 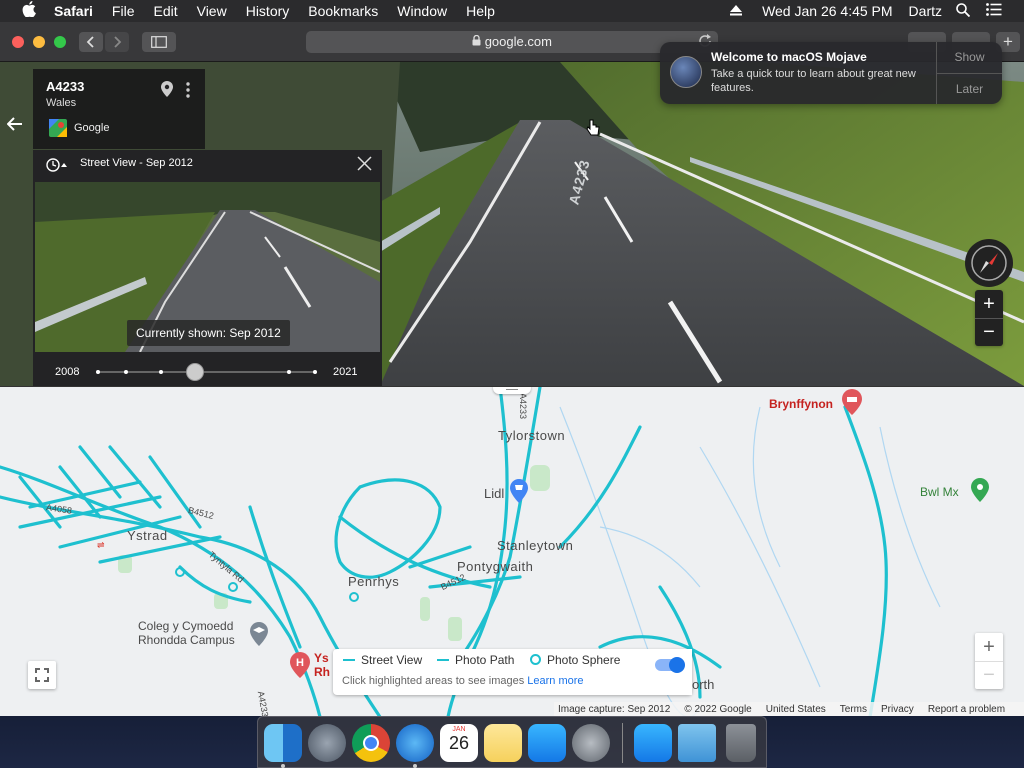 What do you see at coordinates (188, 92) in the screenshot?
I see `more-options-icon` at bounding box center [188, 92].